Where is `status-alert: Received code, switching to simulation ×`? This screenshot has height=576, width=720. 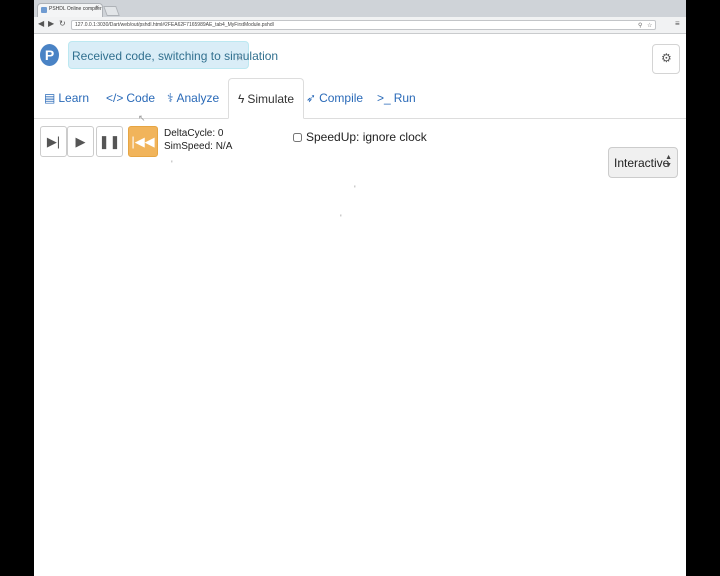
status-alert: Received code, switching to simulation × is located at coordinates (173, 55).